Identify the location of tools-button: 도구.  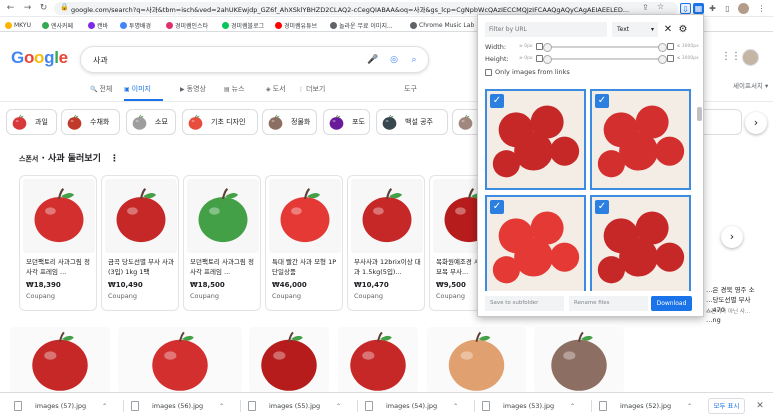
(410, 89).